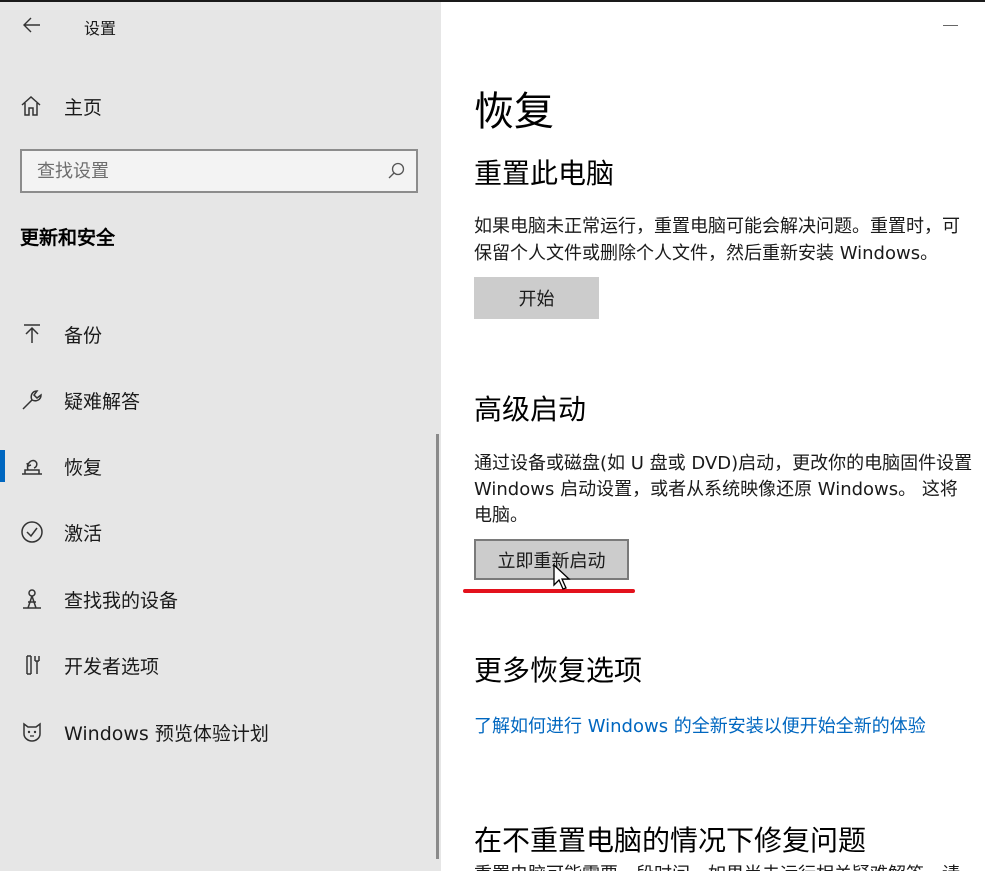 This screenshot has height=871, width=985. Describe the element at coordinates (218, 334) in the screenshot. I see `sidebar-item-backup: 备份` at that location.